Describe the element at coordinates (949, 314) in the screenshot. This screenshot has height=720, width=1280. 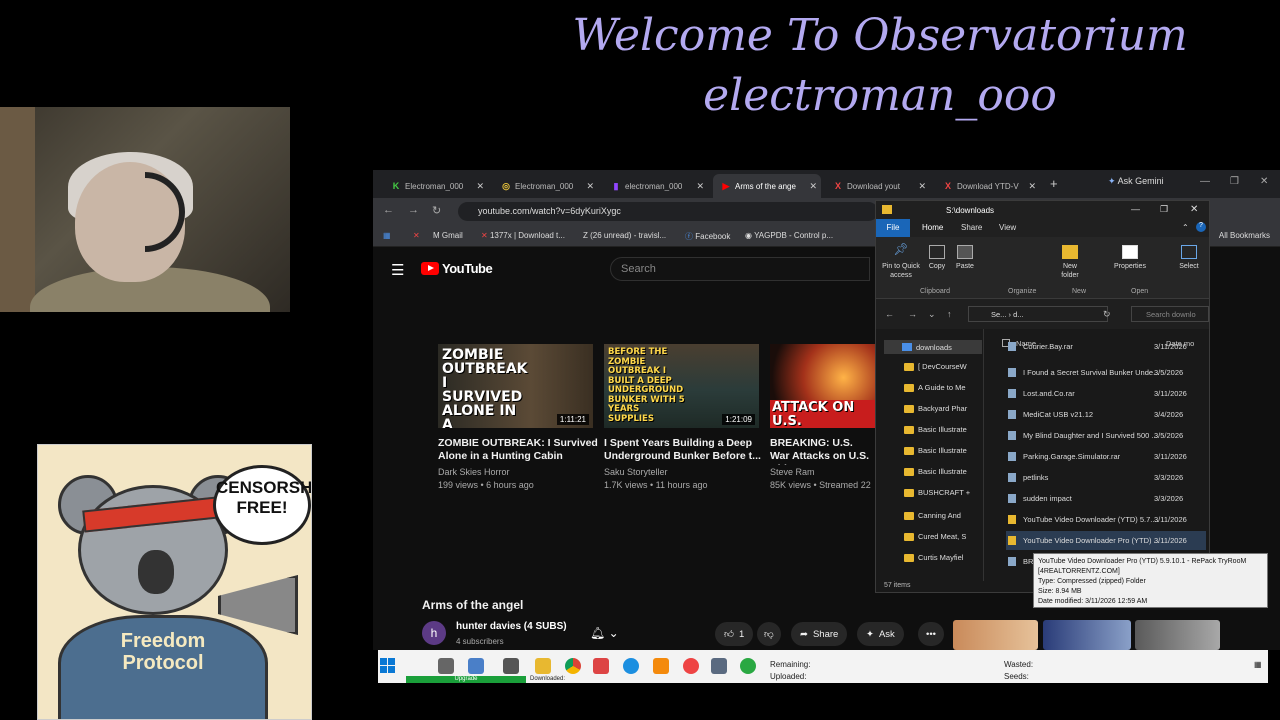
I see `up-icon: ↑` at that location.